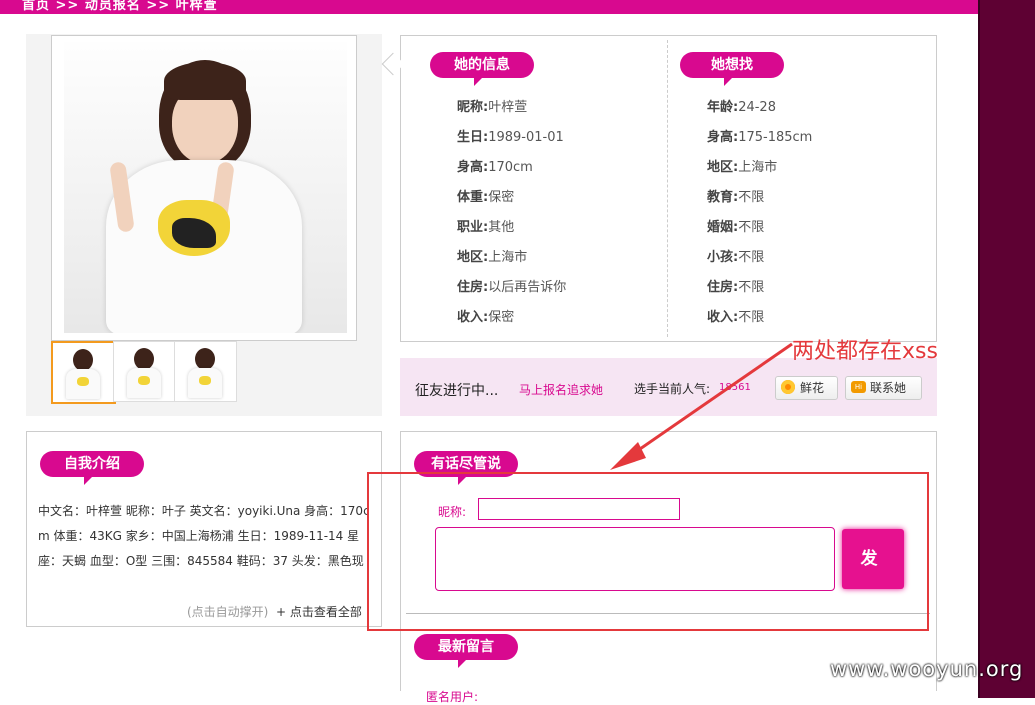 The height and width of the screenshot is (705, 1035). I want to click on she-wants-row: 地区:上海市, so click(742, 167).